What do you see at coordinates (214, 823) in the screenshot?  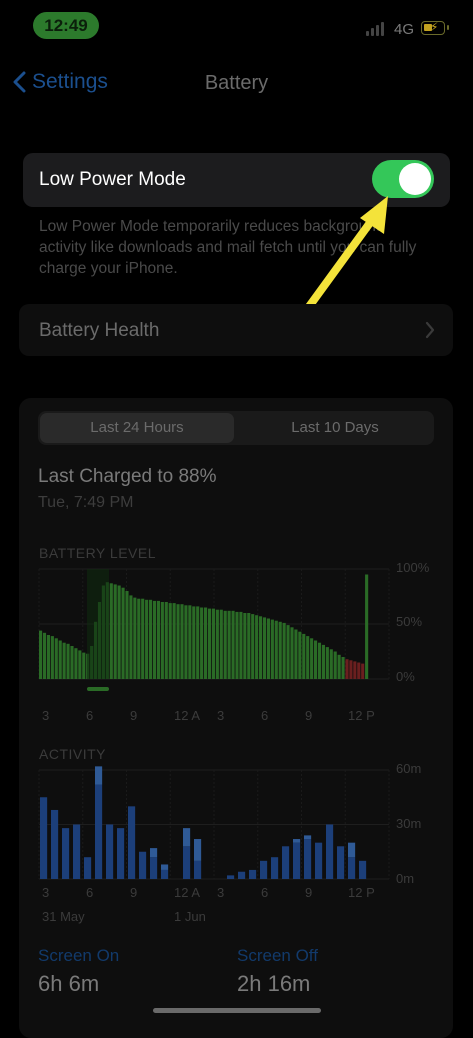 I see `activity-chart` at bounding box center [214, 823].